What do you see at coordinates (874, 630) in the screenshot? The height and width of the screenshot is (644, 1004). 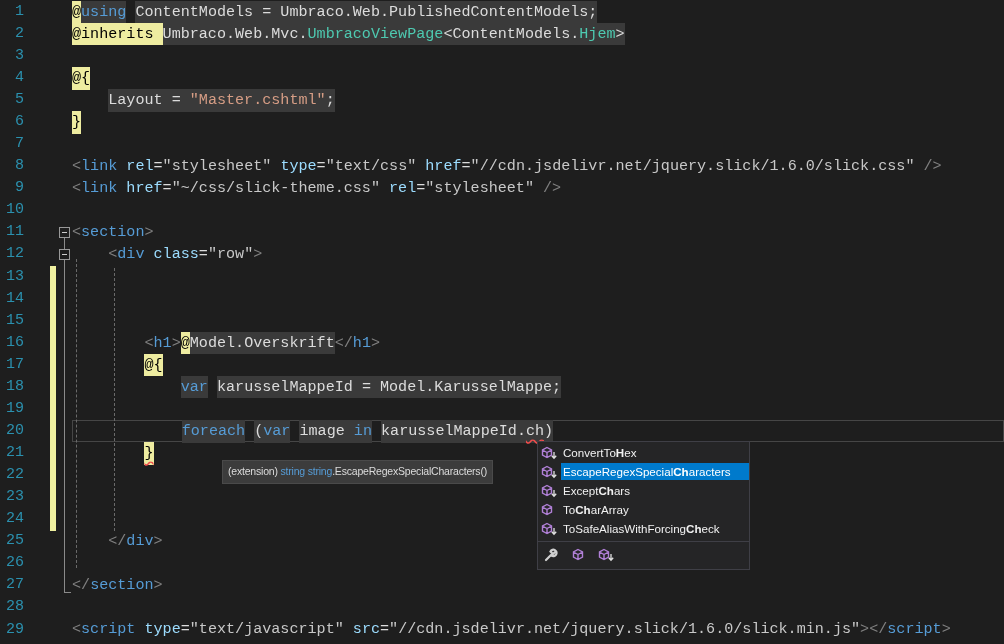 I see `tag-bracket: ></` at bounding box center [874, 630].